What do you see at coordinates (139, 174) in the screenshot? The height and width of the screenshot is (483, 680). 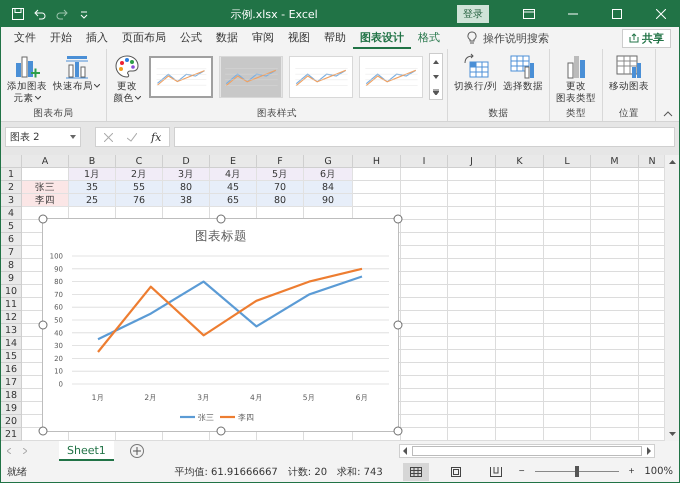 I see `table-cell: 2月` at bounding box center [139, 174].